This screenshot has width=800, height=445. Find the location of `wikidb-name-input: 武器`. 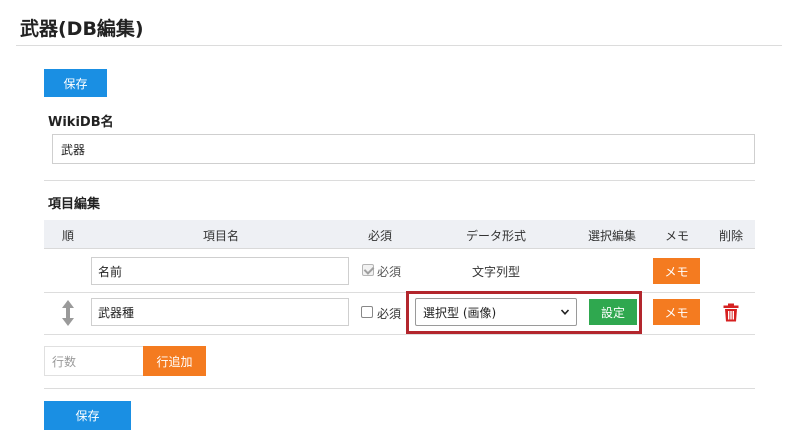

wikidb-name-input: 武器 is located at coordinates (403, 149).